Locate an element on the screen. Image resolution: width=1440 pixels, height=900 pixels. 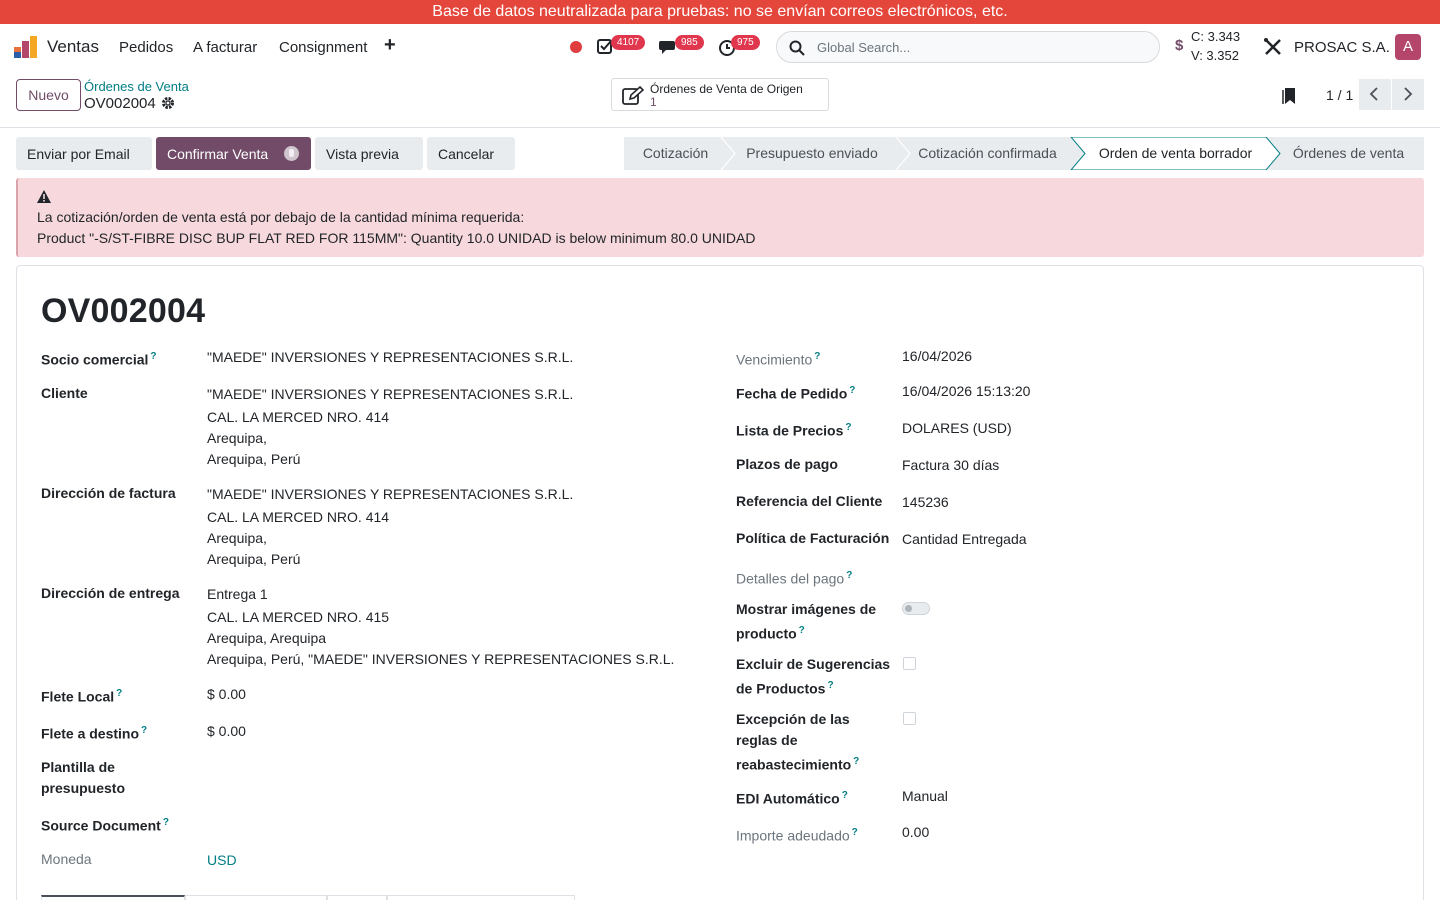
chevron-left-icon is located at coordinates (1373, 94).